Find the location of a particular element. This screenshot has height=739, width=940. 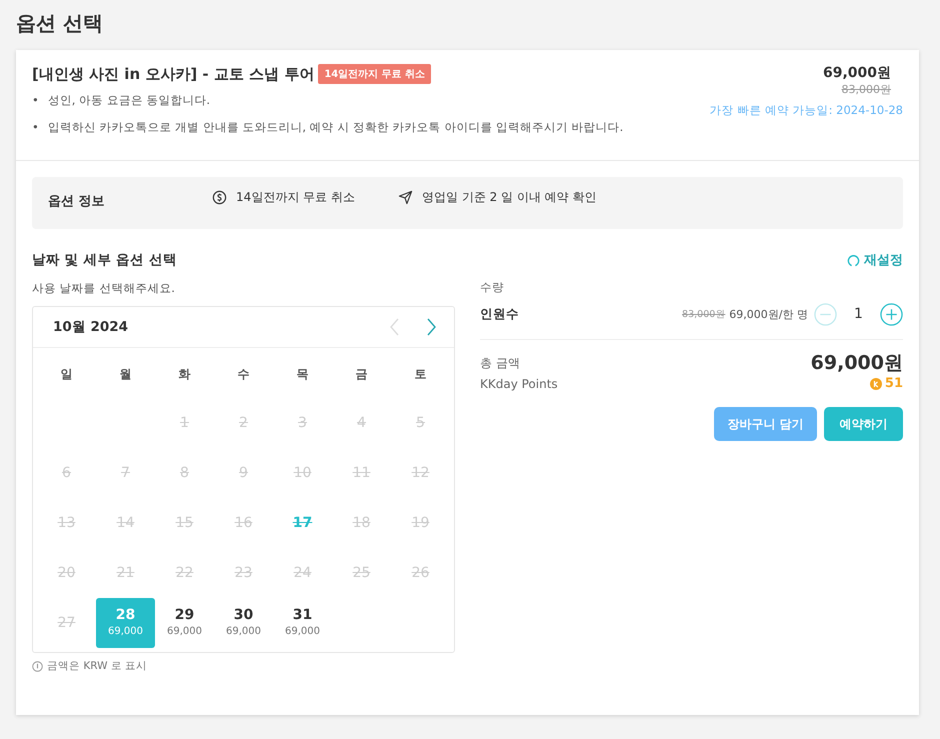

date-hint: 사용 날짜를 선택해주세요. is located at coordinates (104, 288).